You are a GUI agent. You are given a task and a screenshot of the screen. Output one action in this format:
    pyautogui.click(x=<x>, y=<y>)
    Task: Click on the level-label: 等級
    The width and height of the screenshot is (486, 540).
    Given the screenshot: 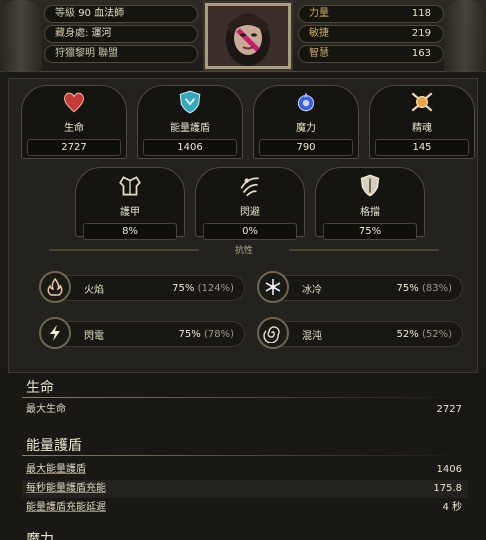 What is the action you would take?
    pyautogui.click(x=65, y=13)
    